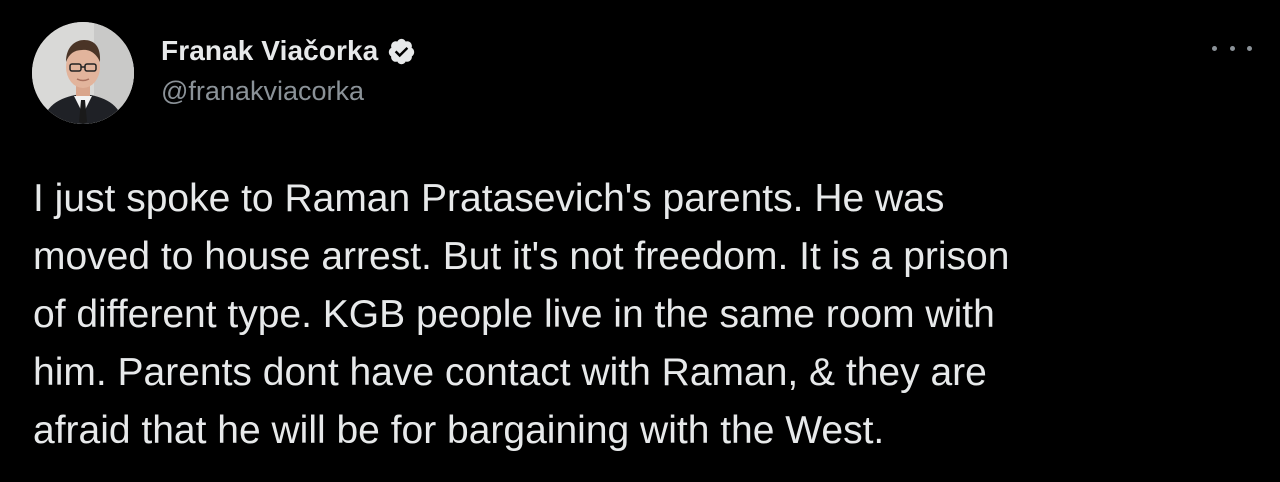 This screenshot has width=1280, height=482. What do you see at coordinates (269, 51) in the screenshot?
I see `author-display-name: Franak Viačorka` at bounding box center [269, 51].